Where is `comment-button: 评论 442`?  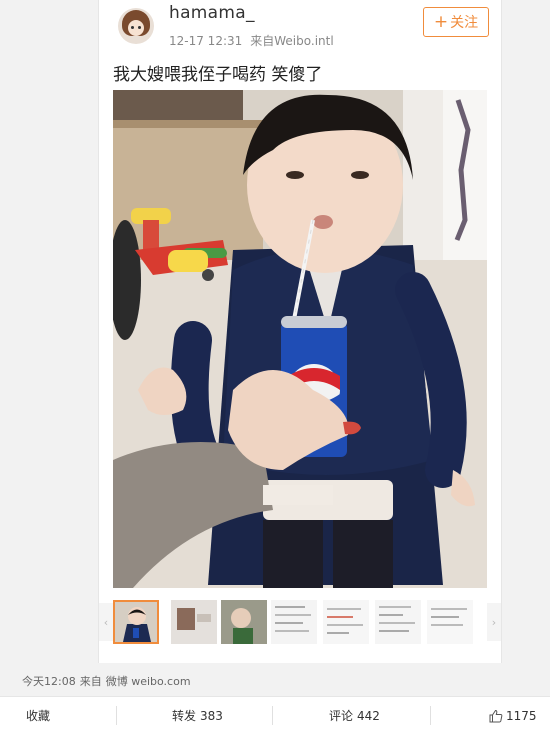 comment-button: 评论 442 is located at coordinates (354, 715).